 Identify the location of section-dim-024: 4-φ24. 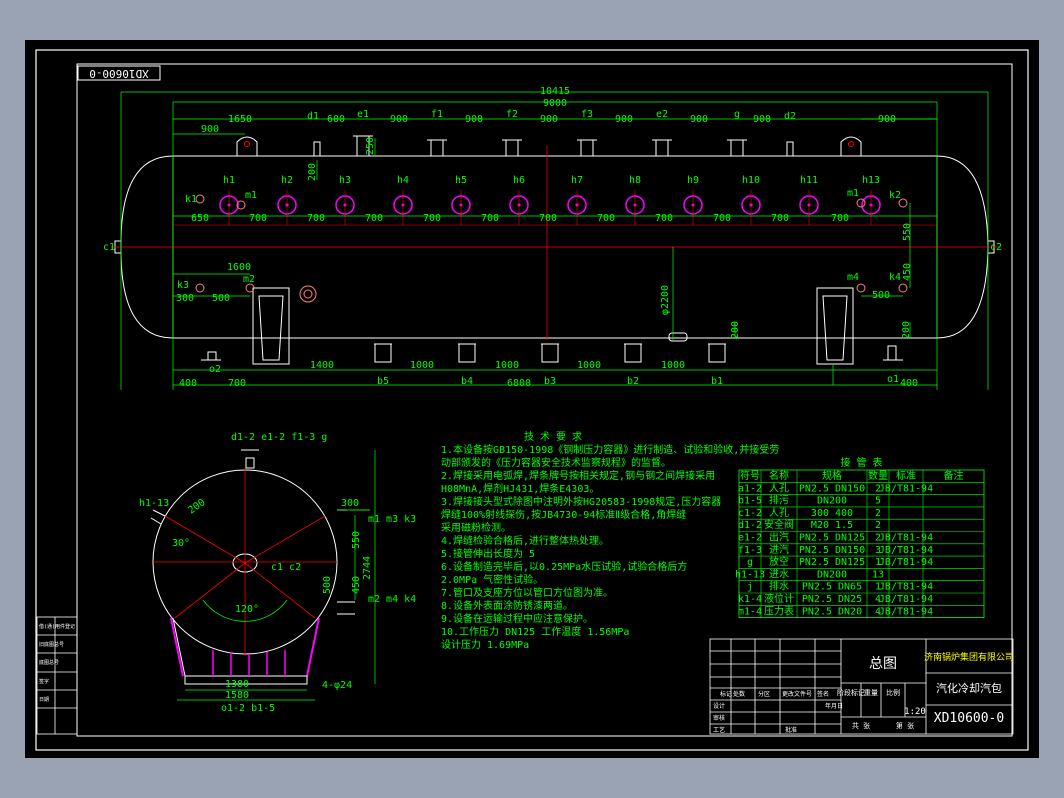
(337, 685).